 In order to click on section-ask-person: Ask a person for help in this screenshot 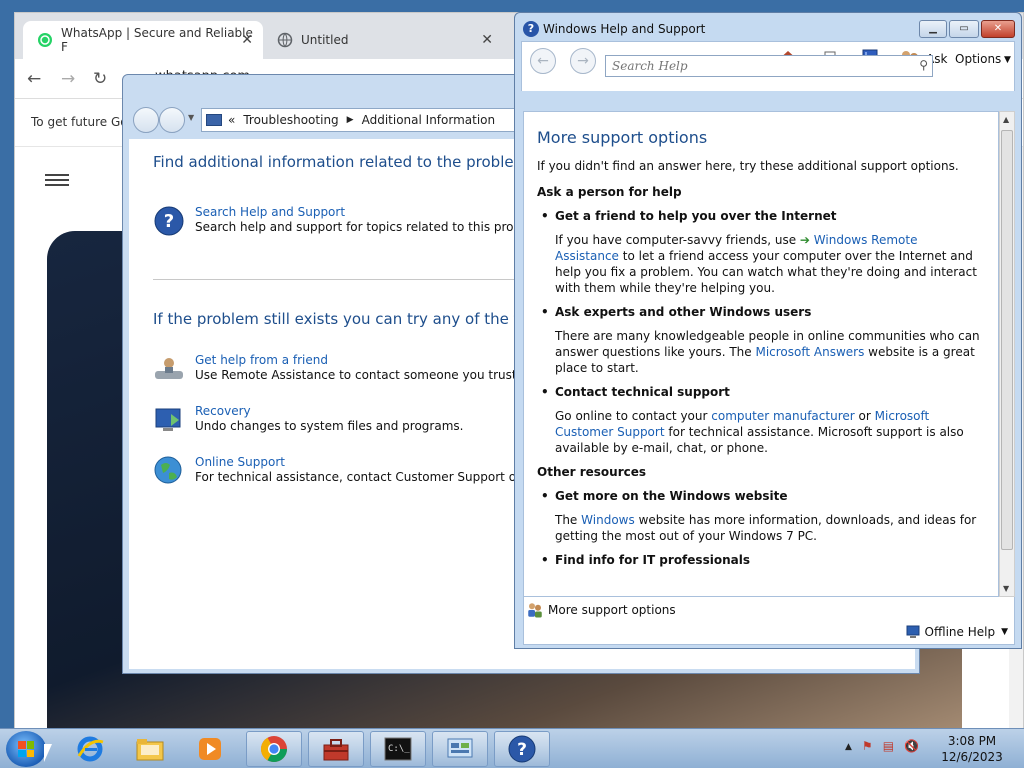, I will do `click(609, 192)`.